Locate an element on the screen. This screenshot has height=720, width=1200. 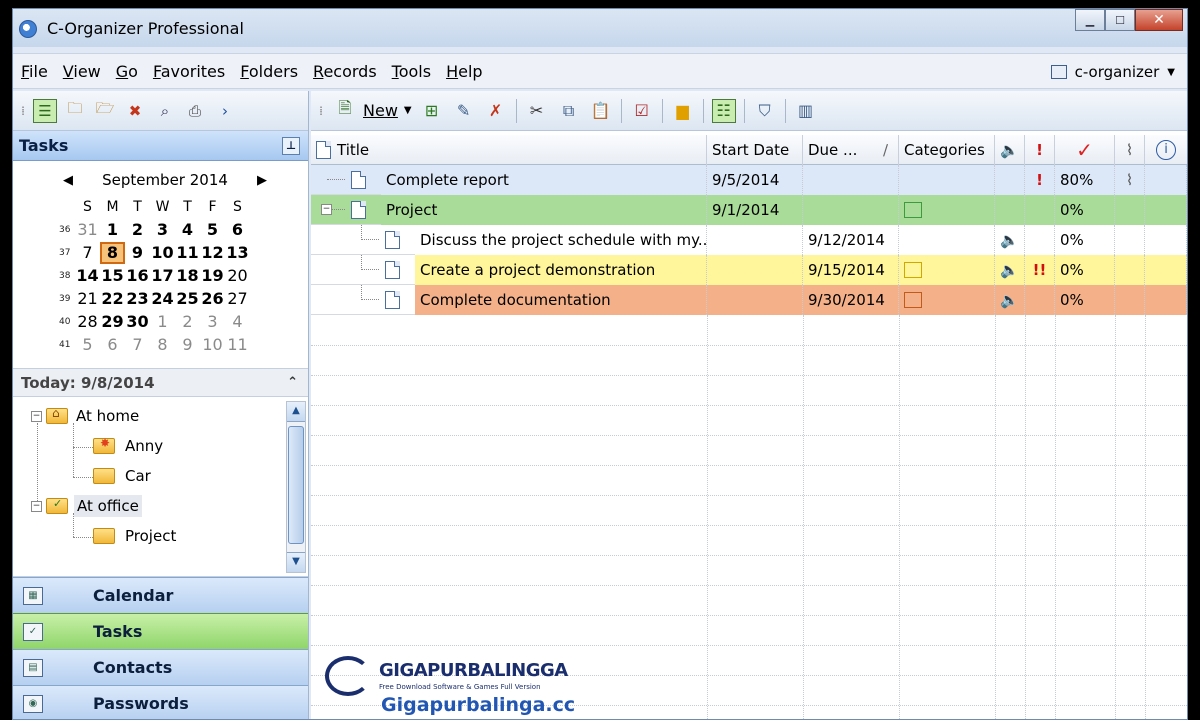
menu-go: Go is located at coordinates (127, 71).